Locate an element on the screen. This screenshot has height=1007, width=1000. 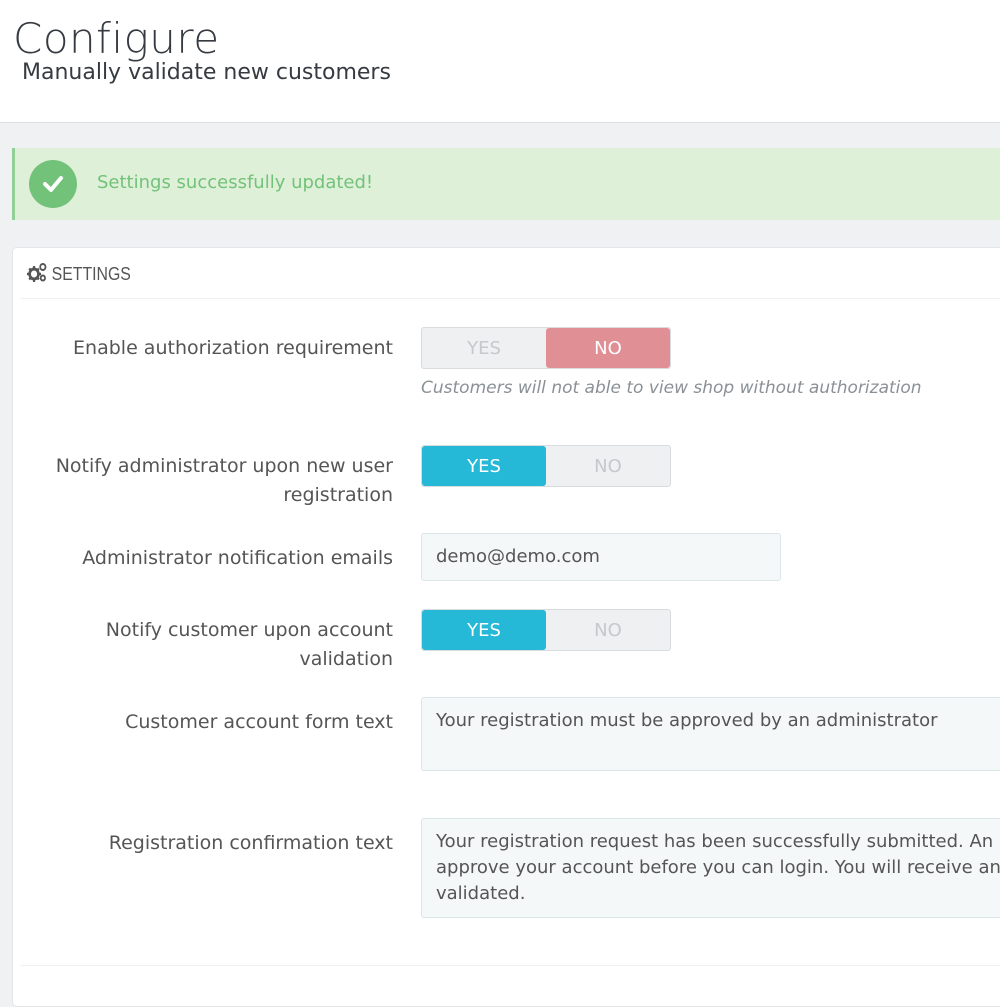
panel-heading: SETTINGS is located at coordinates (79, 274).